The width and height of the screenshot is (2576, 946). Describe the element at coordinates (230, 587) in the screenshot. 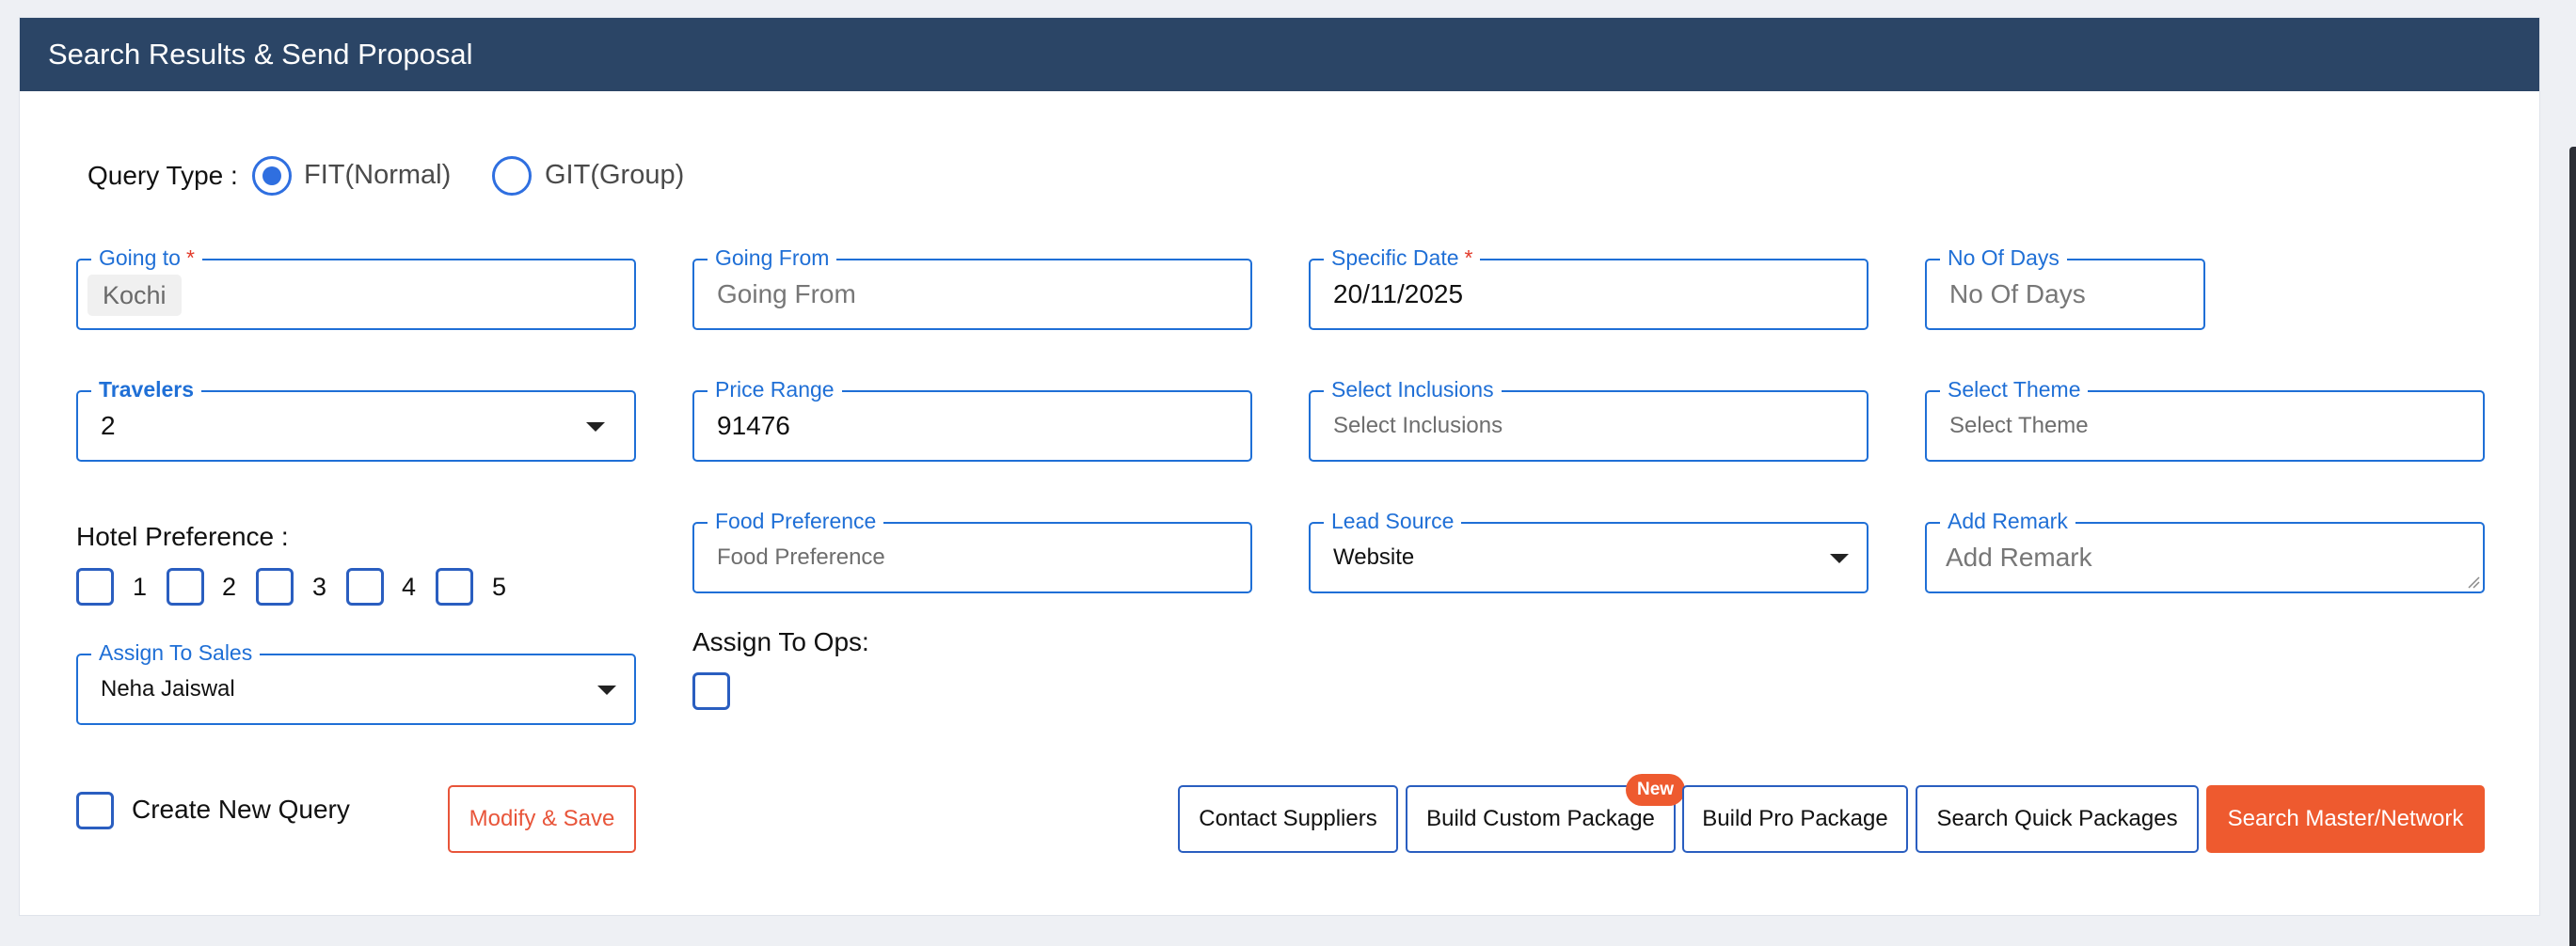

I see `hotel-pref-label-2: 2` at that location.